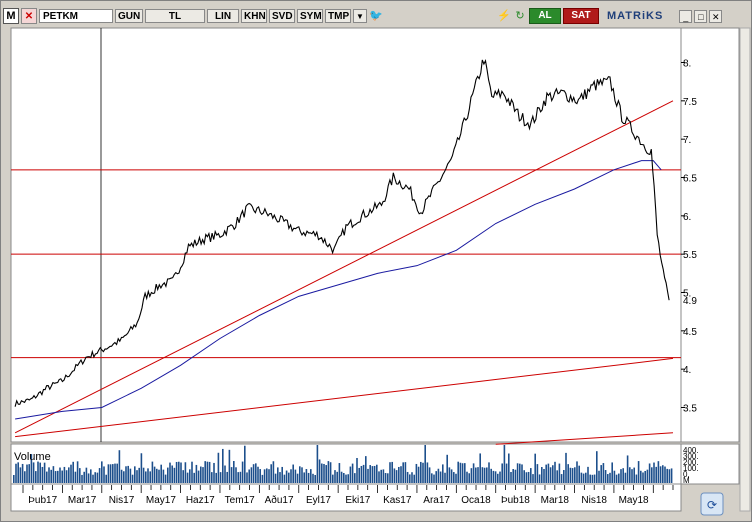  What do you see at coordinates (82, 500) in the screenshot?
I see `time-label: Mar17` at bounding box center [82, 500].